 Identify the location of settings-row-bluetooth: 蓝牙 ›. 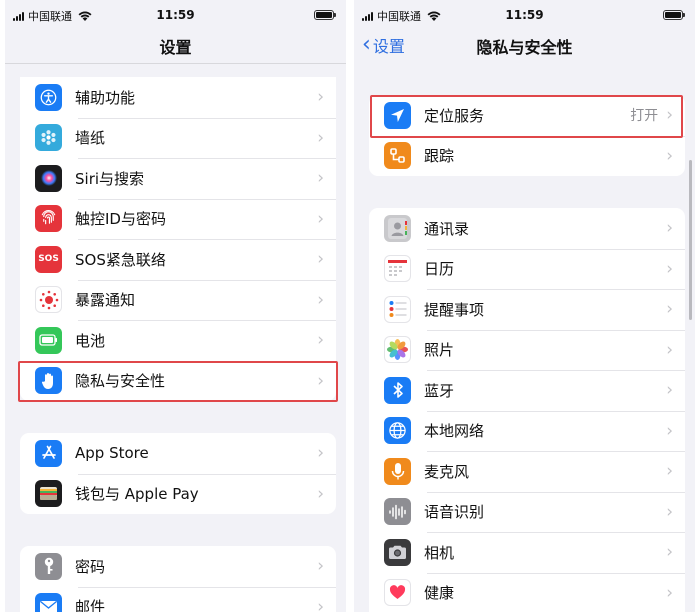
(527, 390).